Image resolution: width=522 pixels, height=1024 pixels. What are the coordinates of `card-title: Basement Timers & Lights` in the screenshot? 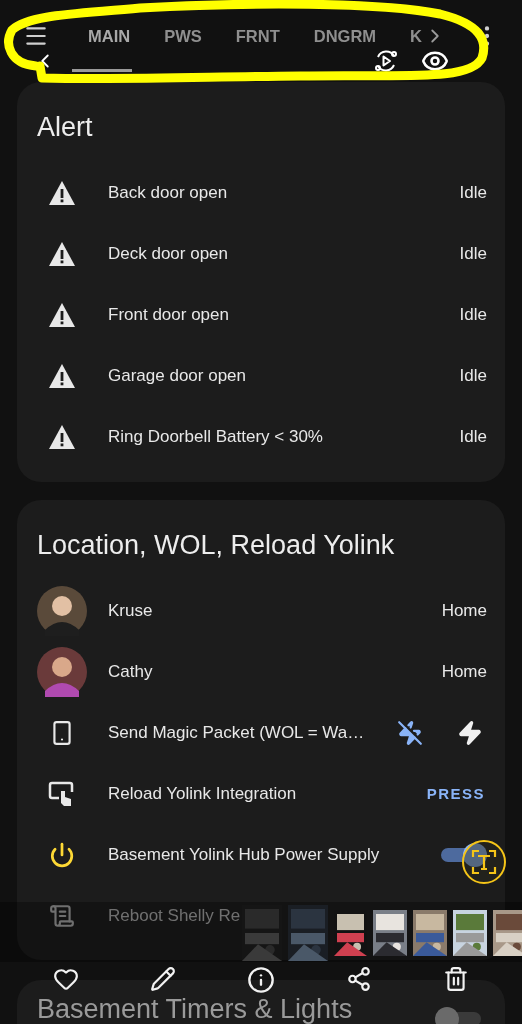 It's located at (195, 1009).